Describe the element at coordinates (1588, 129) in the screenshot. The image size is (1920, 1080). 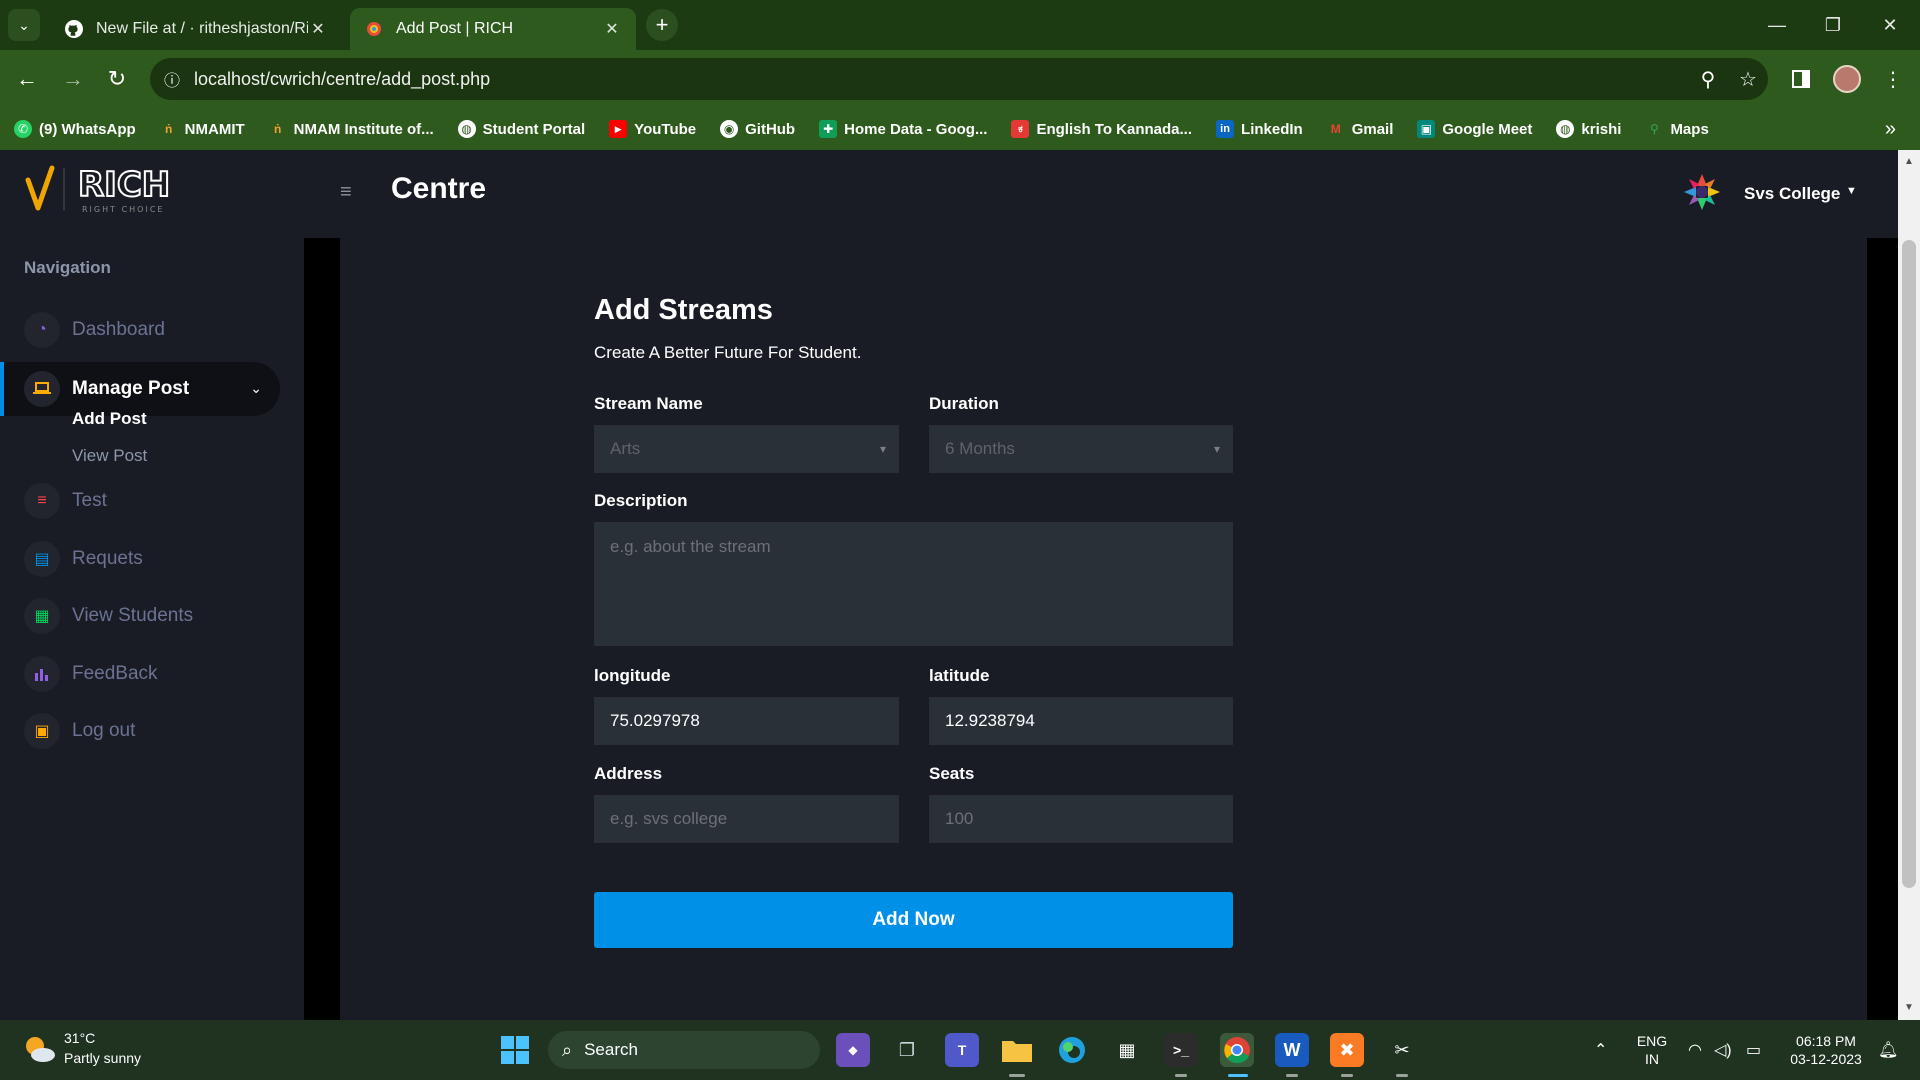
I see `bookmark-krishi: ◍ krishi` at that location.